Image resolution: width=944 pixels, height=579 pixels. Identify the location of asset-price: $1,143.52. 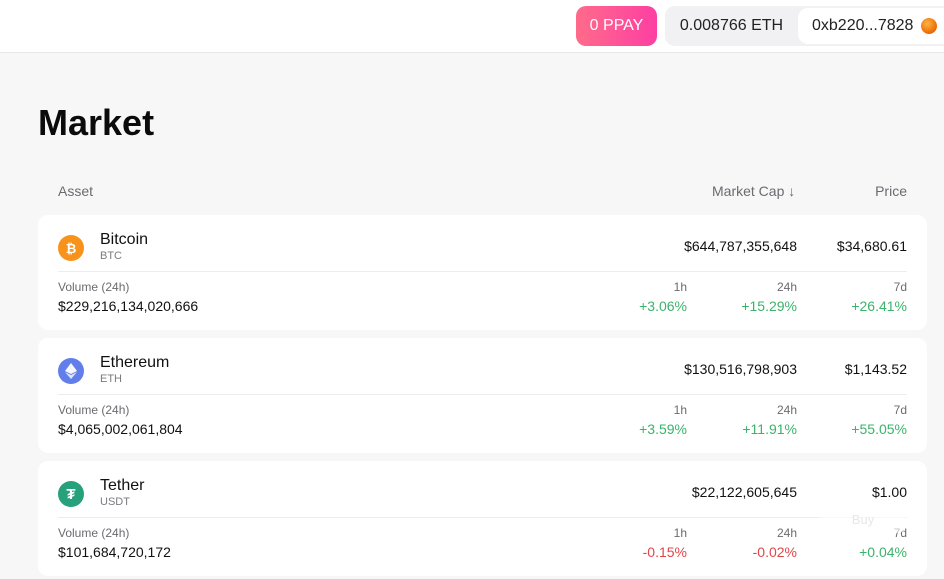
(875, 369).